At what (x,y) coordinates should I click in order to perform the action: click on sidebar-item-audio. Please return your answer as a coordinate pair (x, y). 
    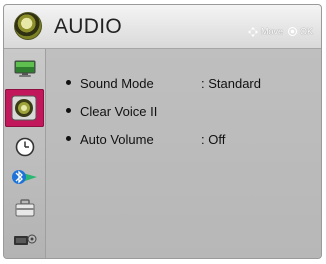
    Looking at the image, I should click on (24, 108).